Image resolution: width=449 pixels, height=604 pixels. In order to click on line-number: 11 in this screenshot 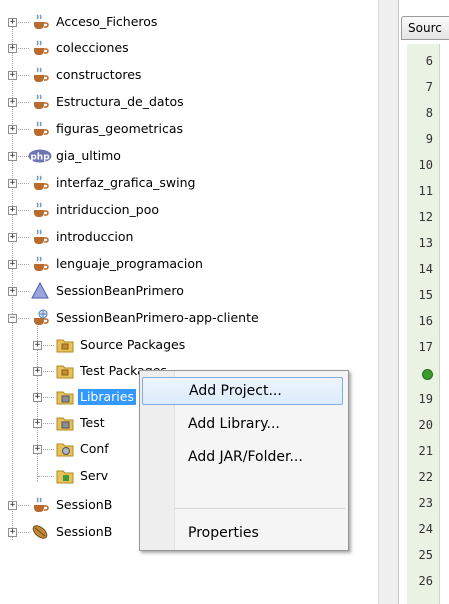, I will do `click(425, 191)`.